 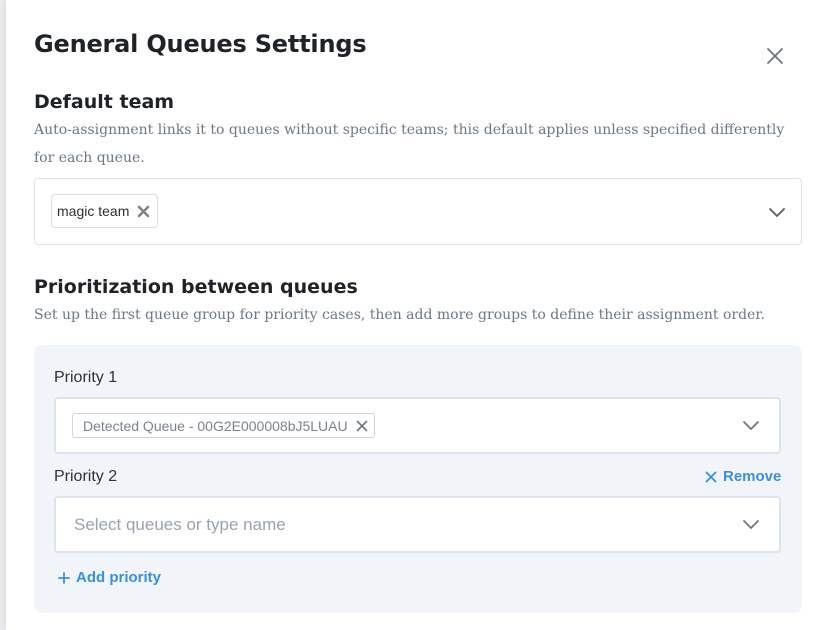 What do you see at coordinates (64, 577) in the screenshot?
I see `plus-icon` at bounding box center [64, 577].